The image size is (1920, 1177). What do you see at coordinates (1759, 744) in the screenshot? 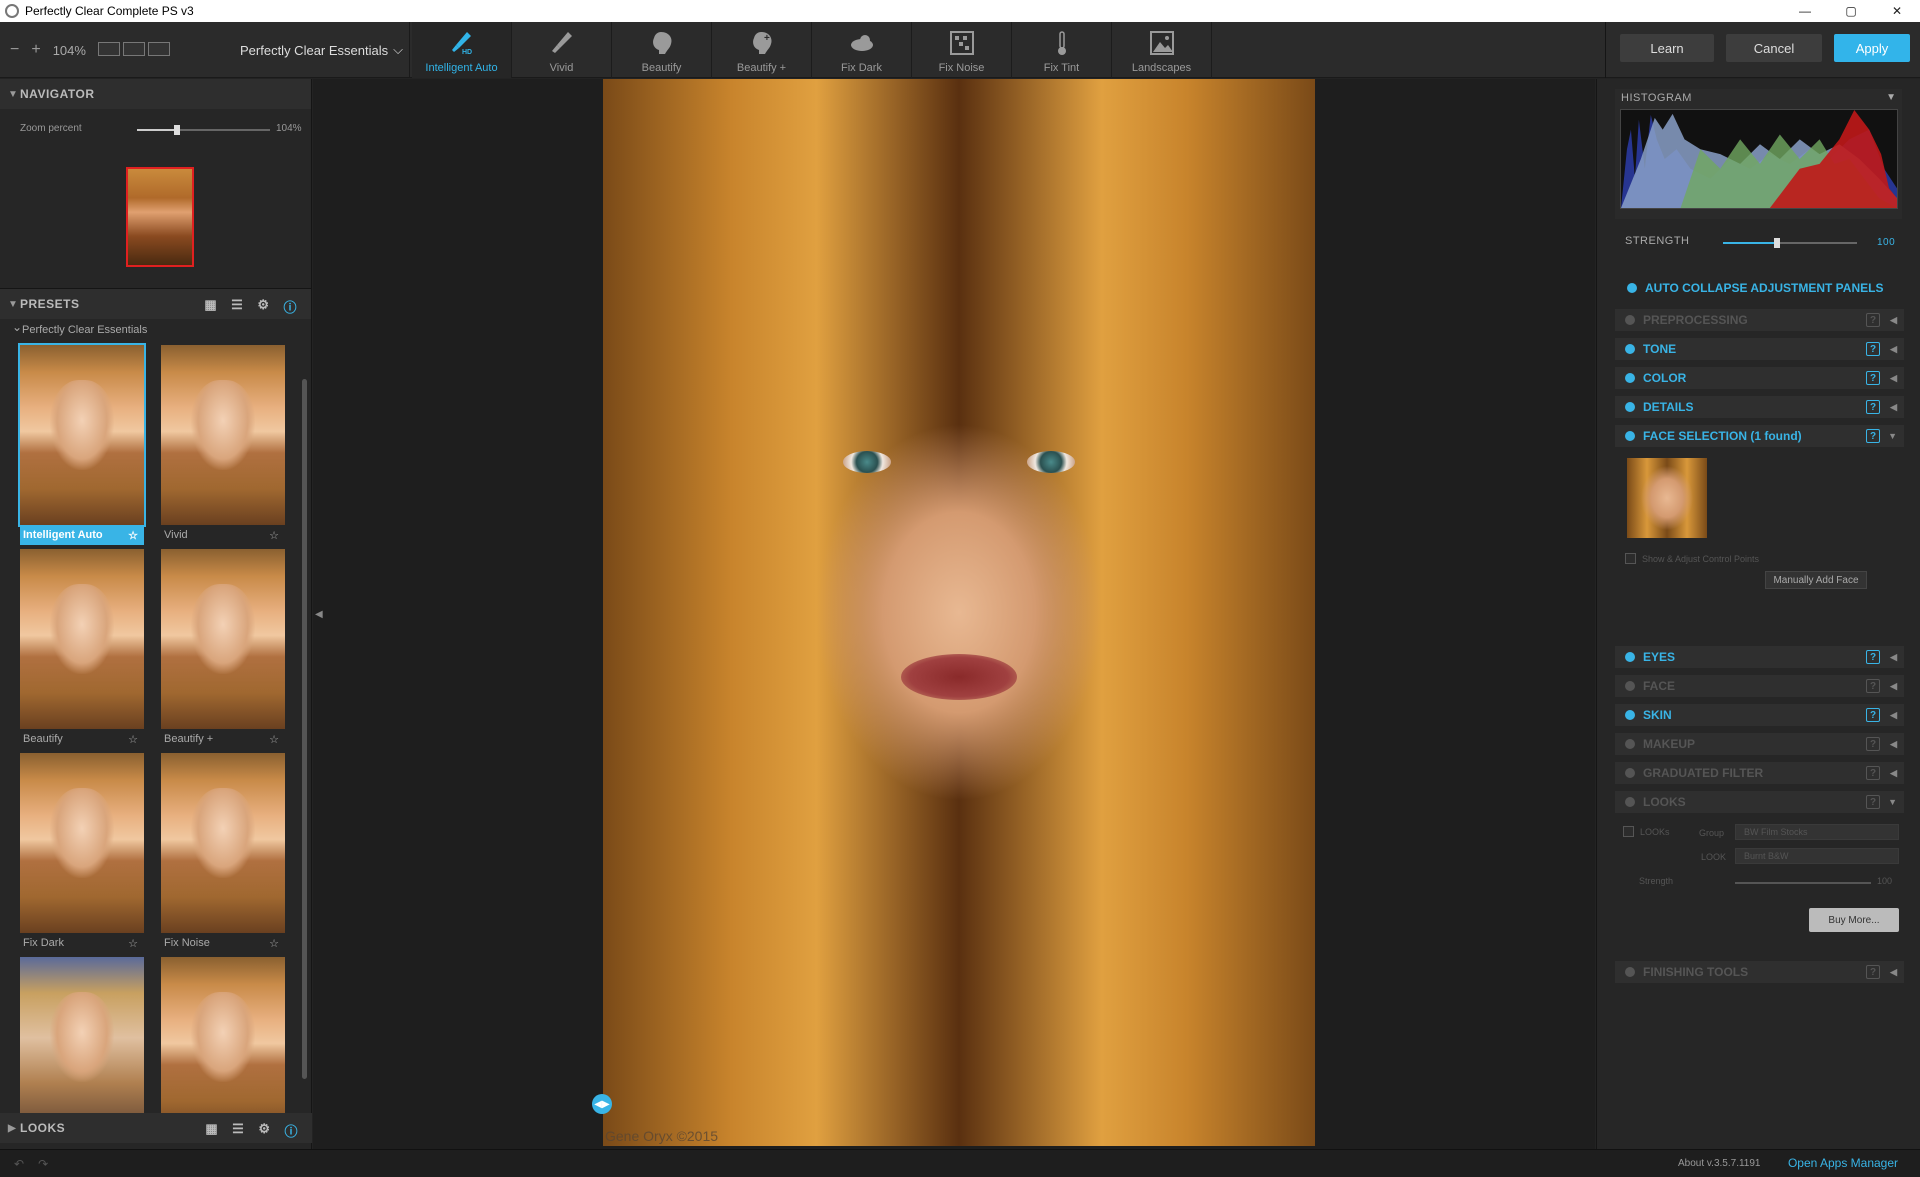
I see `section-makeup: MAKEUP? ◀` at bounding box center [1759, 744].